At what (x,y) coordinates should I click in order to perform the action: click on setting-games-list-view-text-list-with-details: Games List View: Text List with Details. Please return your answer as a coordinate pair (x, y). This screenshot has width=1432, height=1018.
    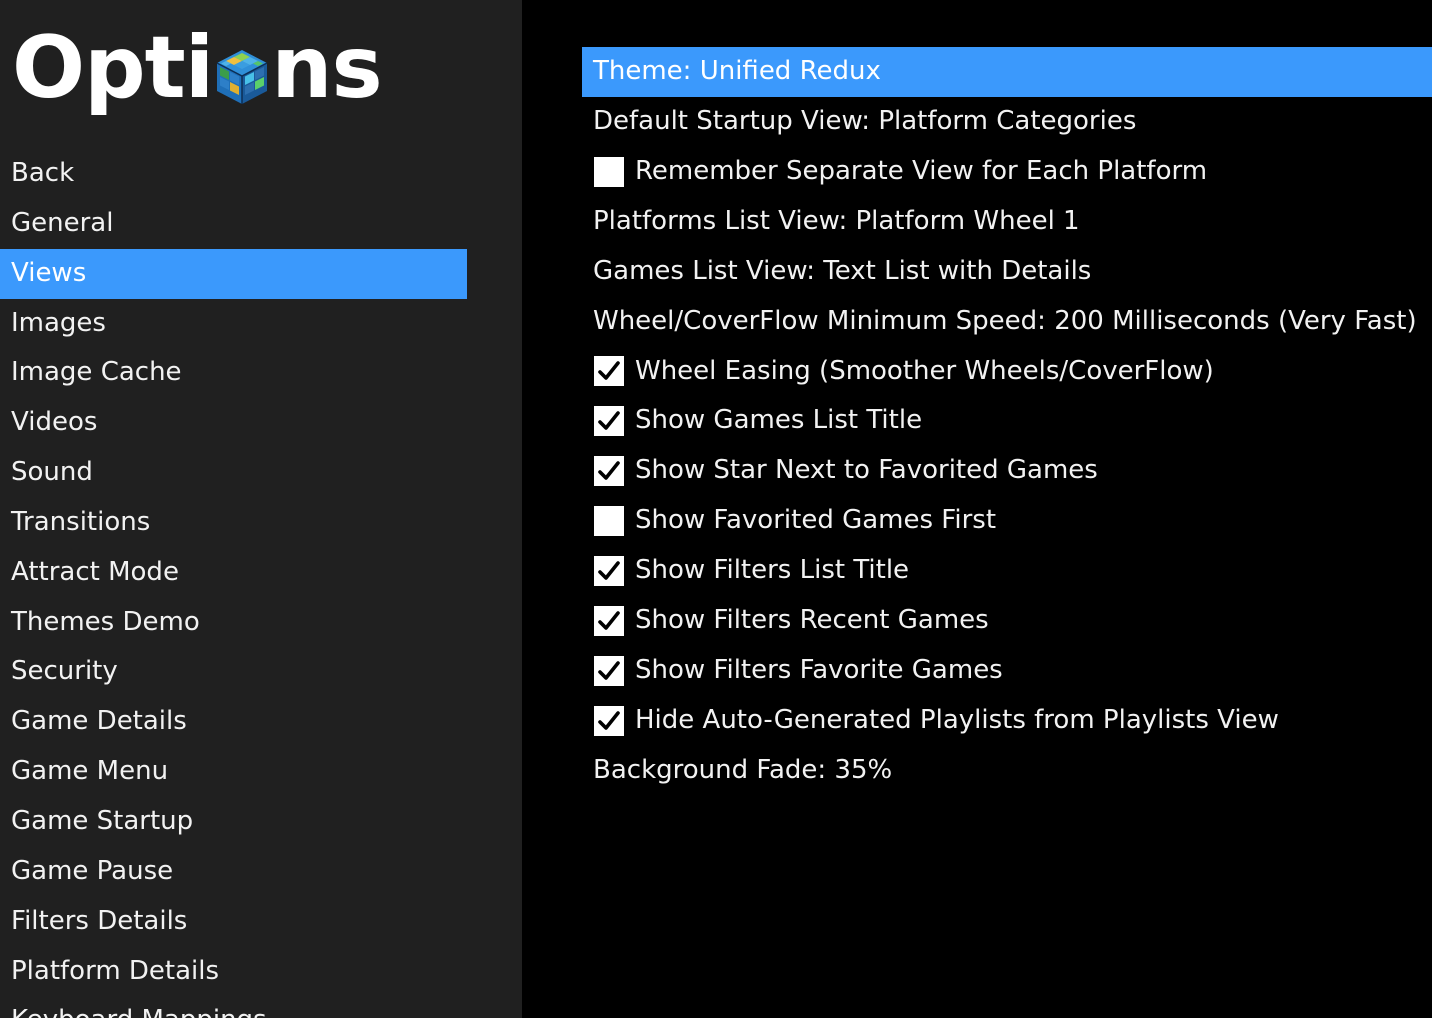
    Looking at the image, I should click on (1007, 272).